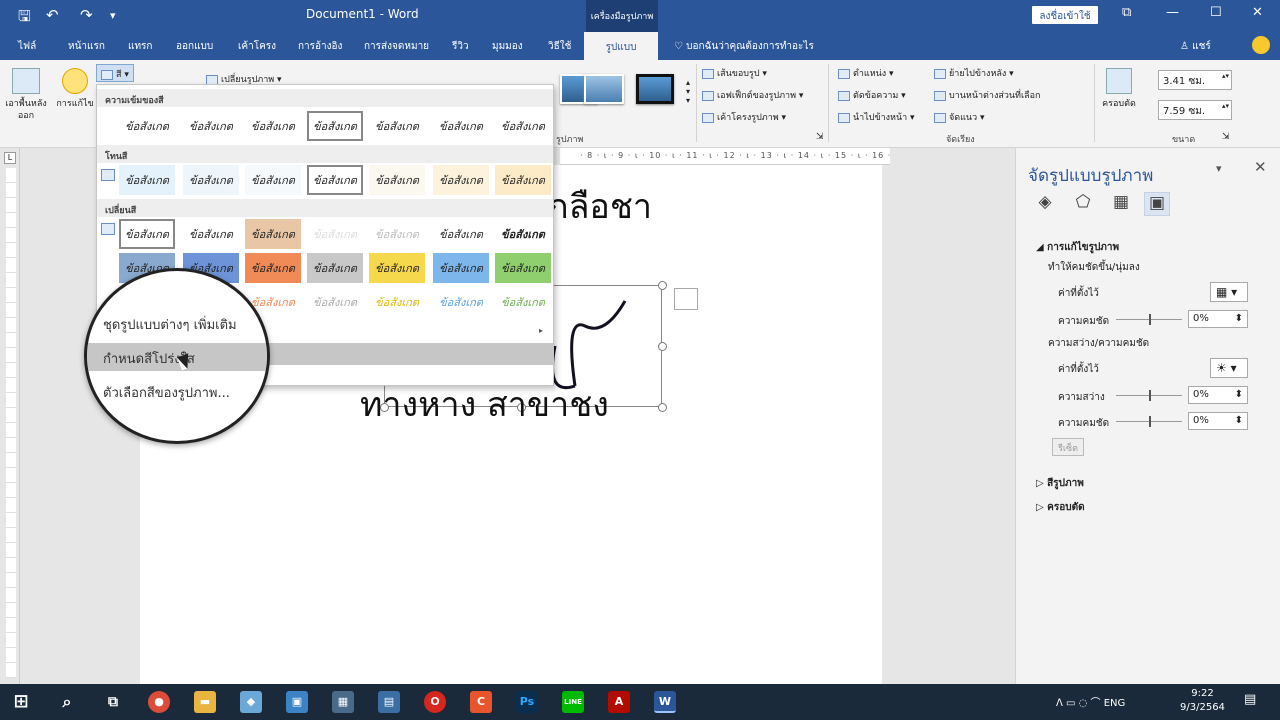 This screenshot has height=720, width=1280. I want to click on tab-home: หน้าแรก, so click(86, 46).